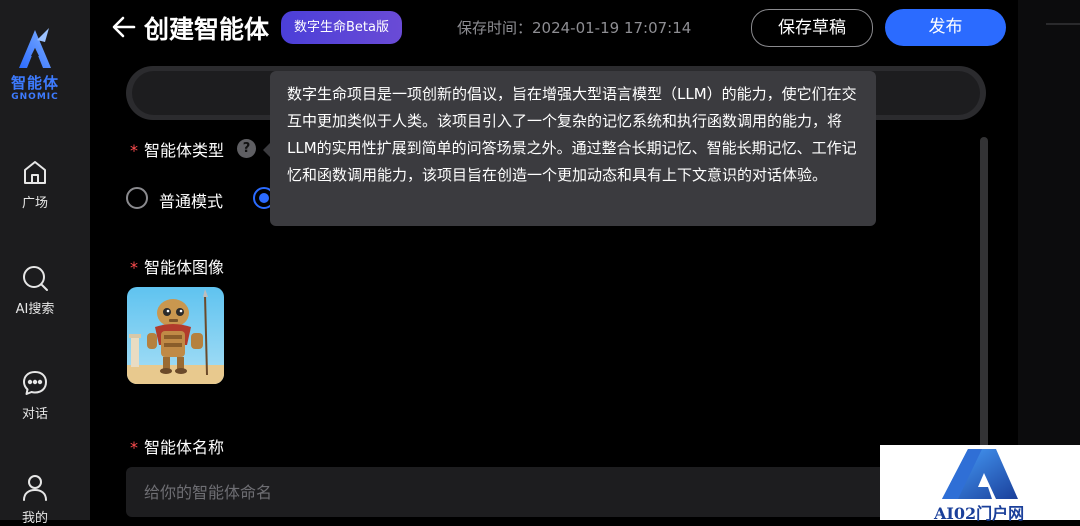 This screenshot has height=526, width=1080. Describe the element at coordinates (34, 518) in the screenshot. I see `sidebar-item-label: 我的` at that location.